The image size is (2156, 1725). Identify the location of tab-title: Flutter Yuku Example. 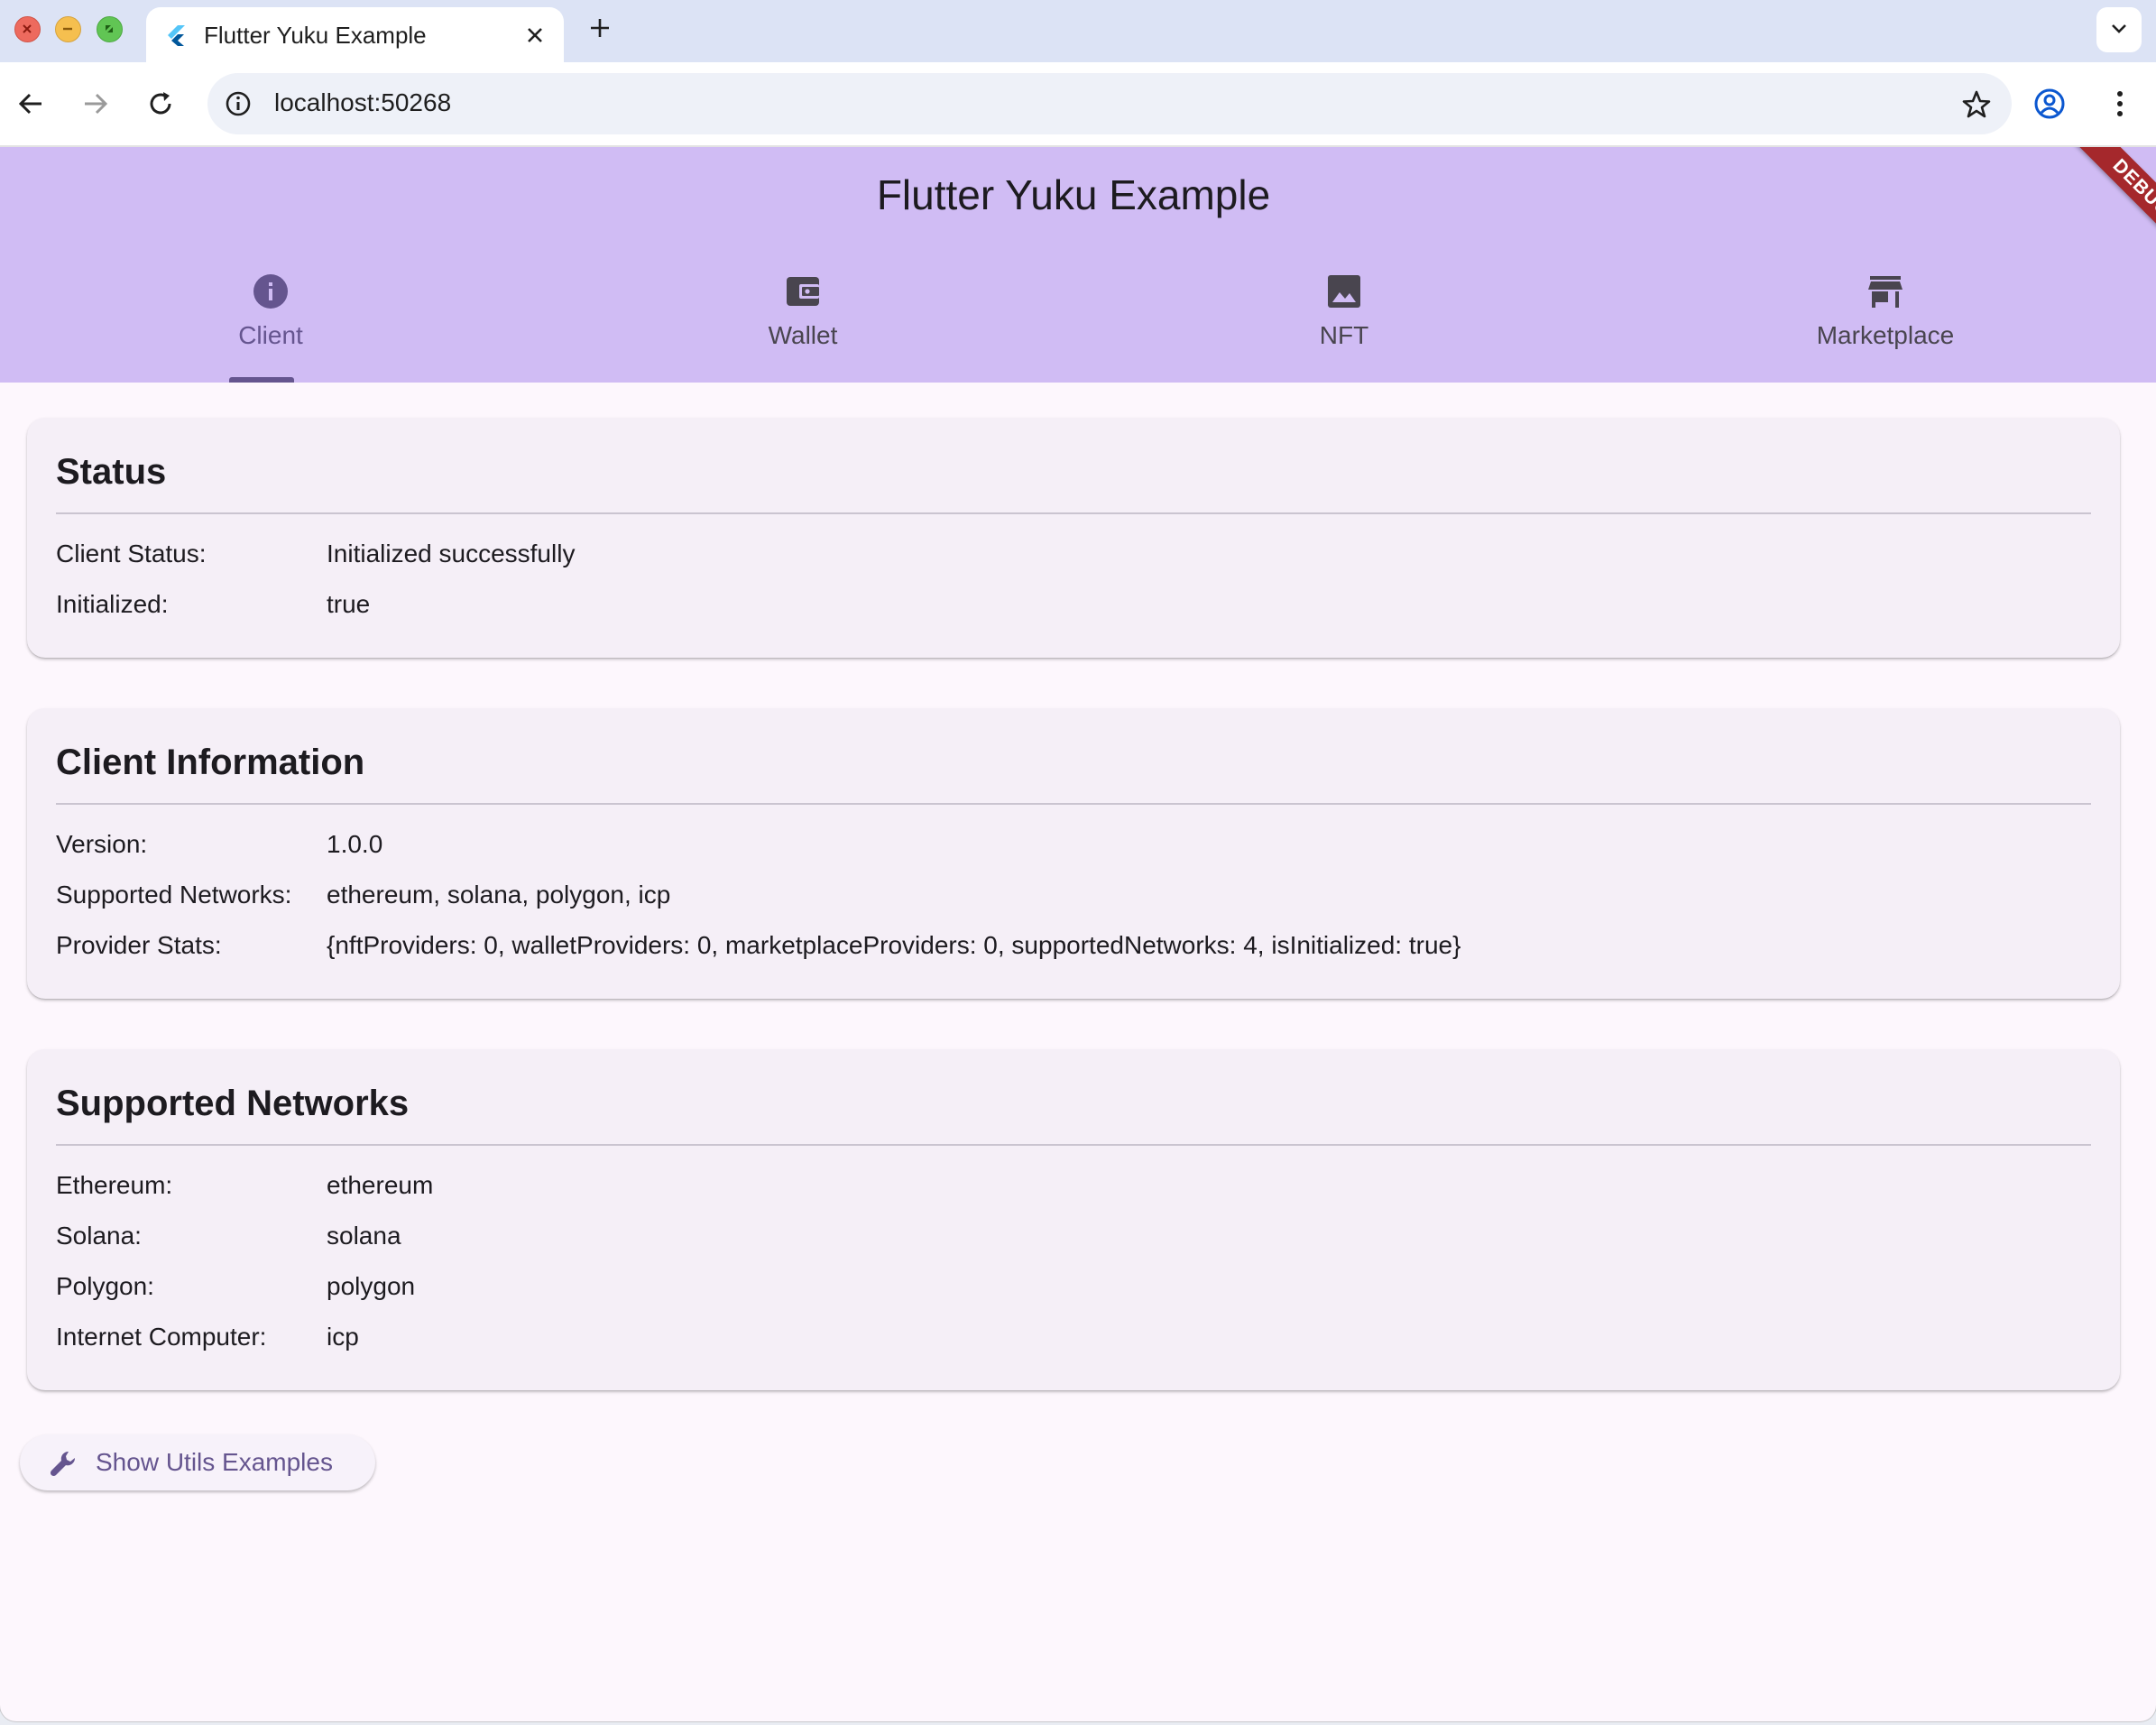
(315, 35).